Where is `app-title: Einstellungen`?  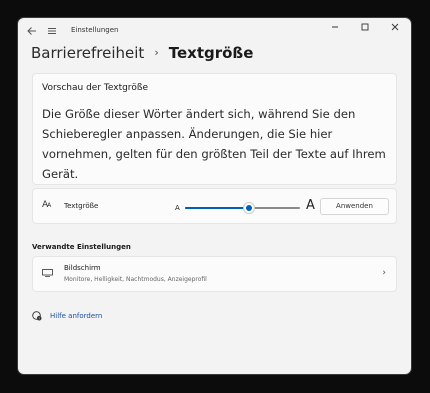
app-title: Einstellungen is located at coordinates (95, 30).